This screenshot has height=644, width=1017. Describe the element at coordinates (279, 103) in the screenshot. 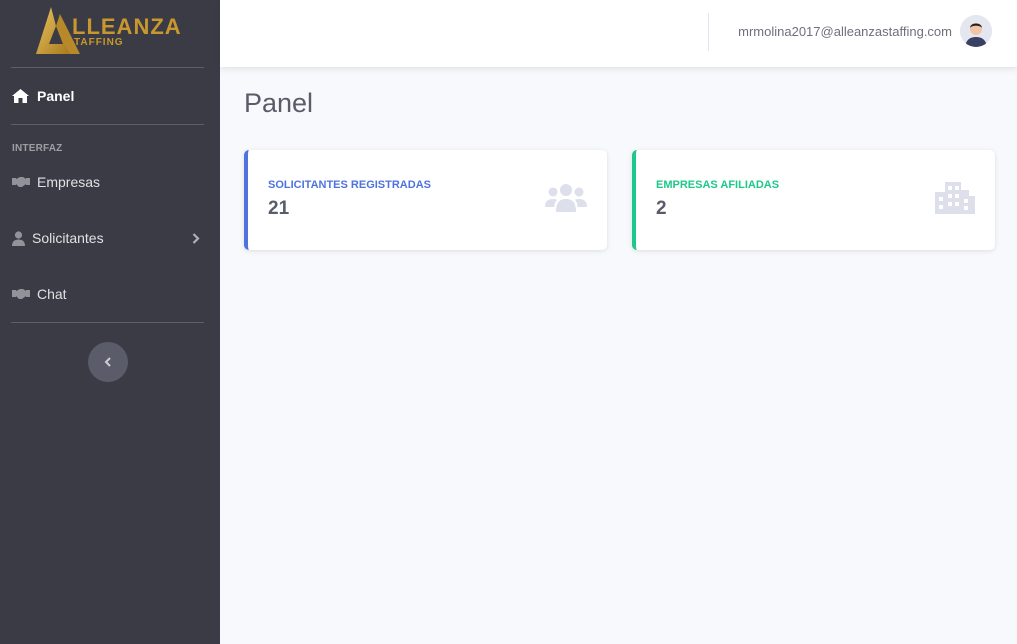

I see `page-title: Panel` at that location.